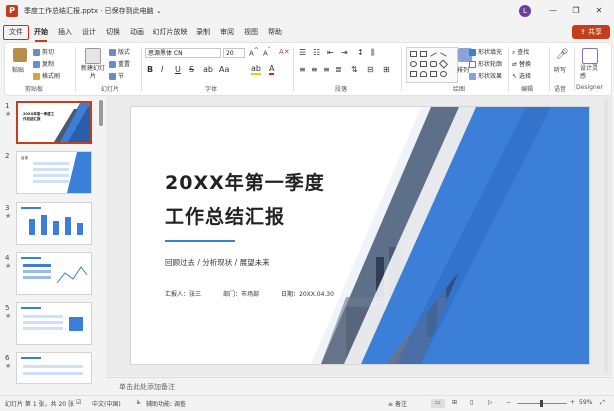  I want to click on bold-button: B, so click(150, 69).